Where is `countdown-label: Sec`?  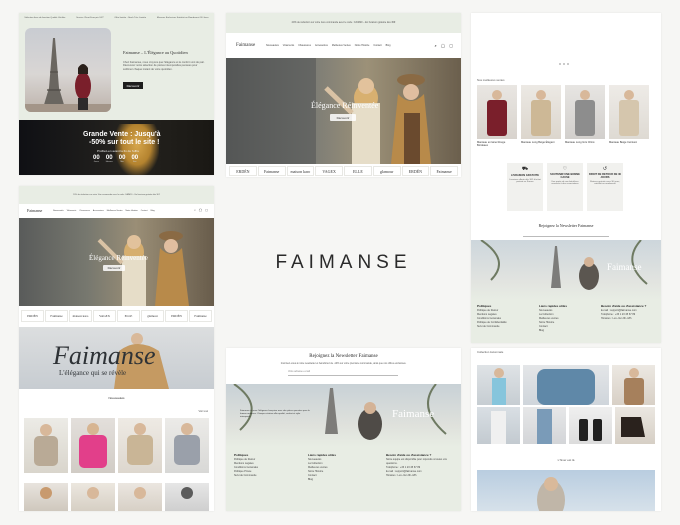
countdown-label: Sec is located at coordinates (134, 162).